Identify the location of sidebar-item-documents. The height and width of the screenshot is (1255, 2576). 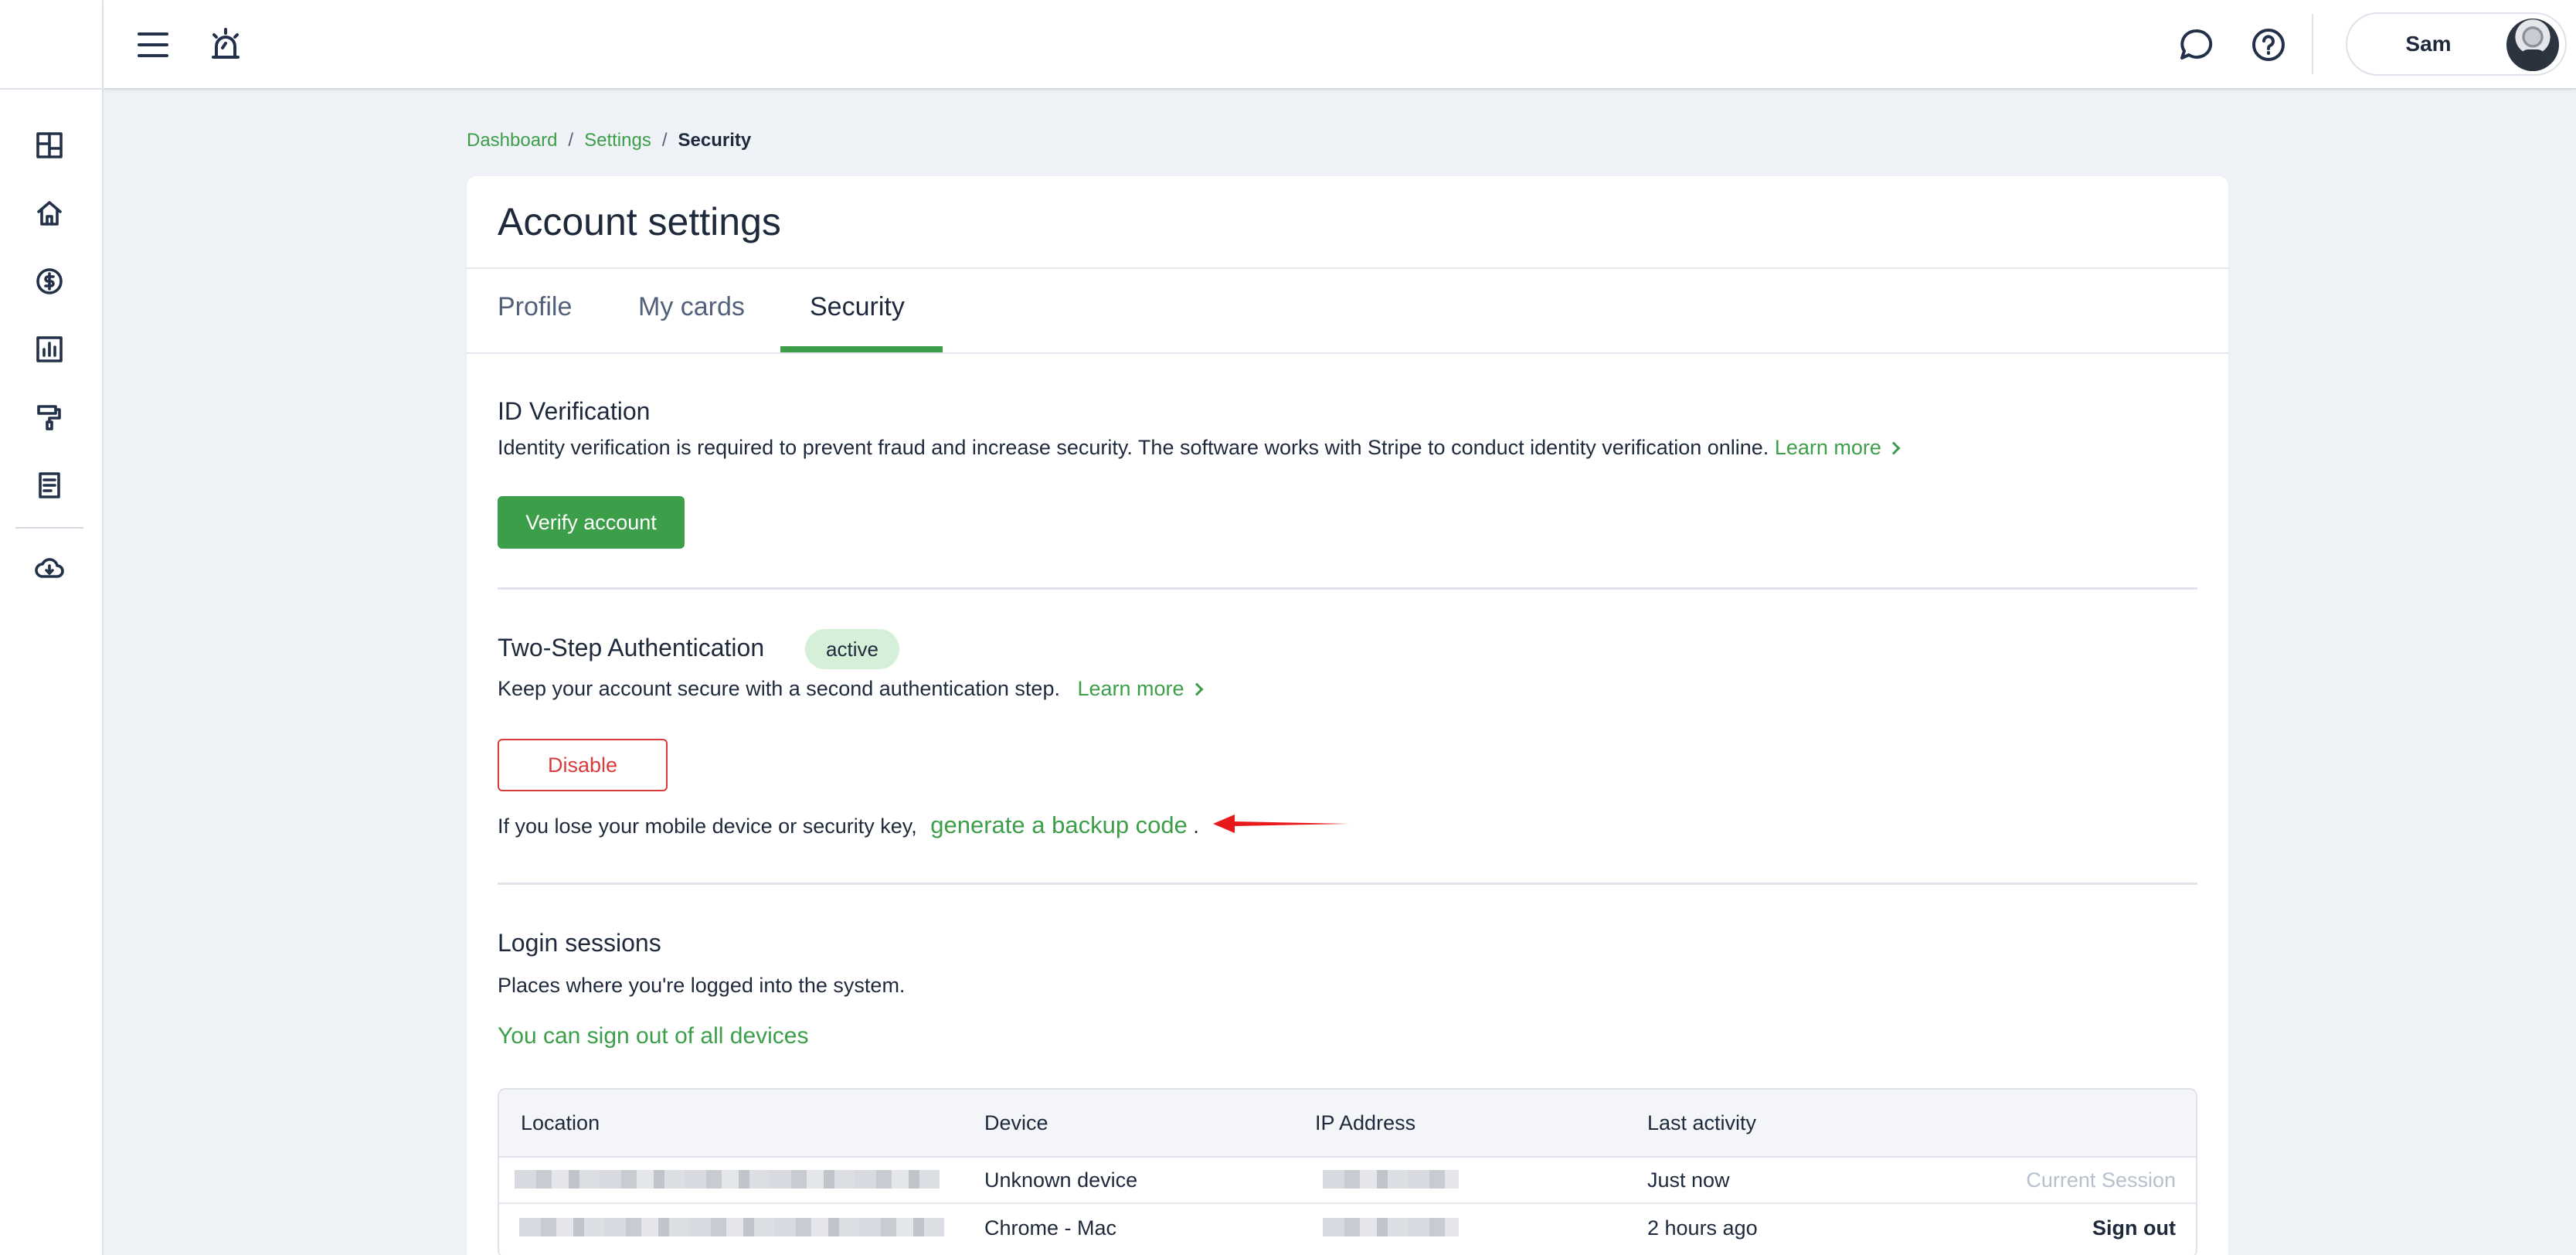
(49, 486).